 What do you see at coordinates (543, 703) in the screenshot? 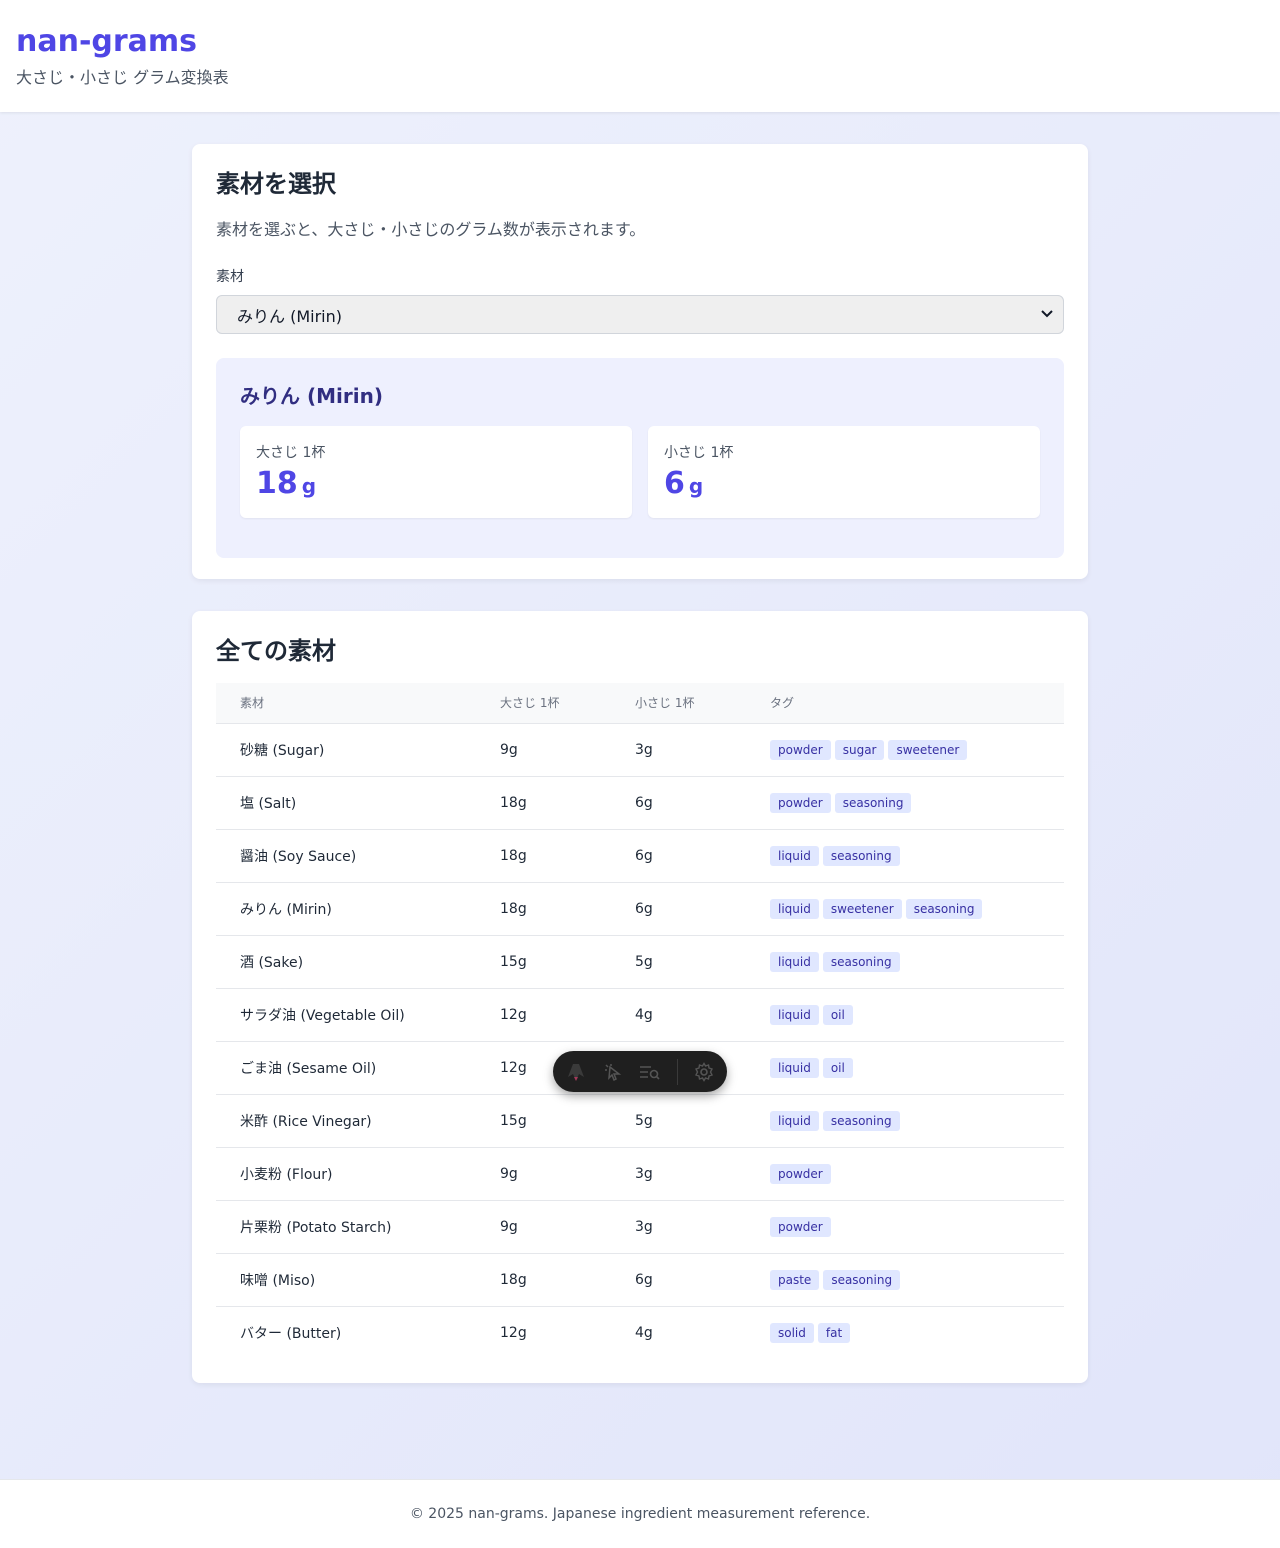
I see `header-tablespoon: 大さじ 1杯` at bounding box center [543, 703].